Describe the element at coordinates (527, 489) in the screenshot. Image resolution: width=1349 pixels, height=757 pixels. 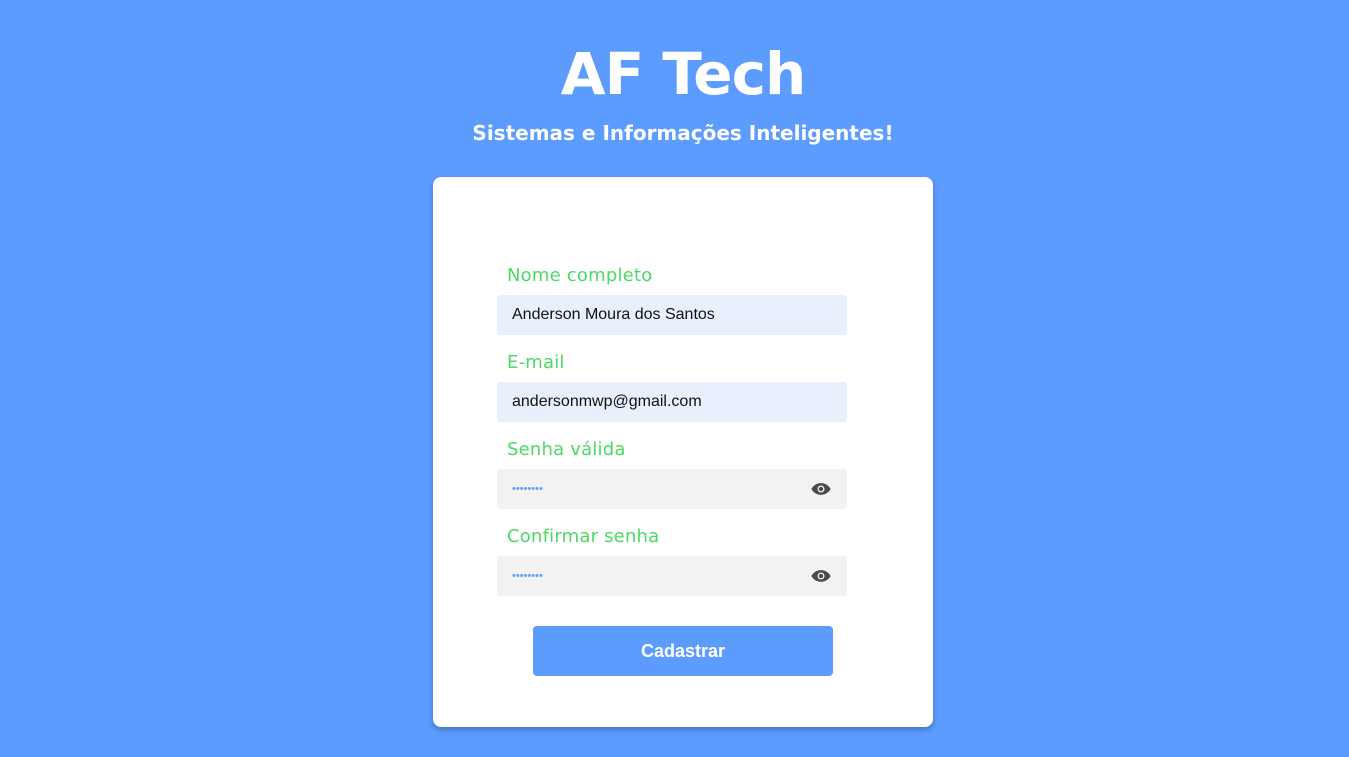
I see `password-value: ••••••••` at that location.